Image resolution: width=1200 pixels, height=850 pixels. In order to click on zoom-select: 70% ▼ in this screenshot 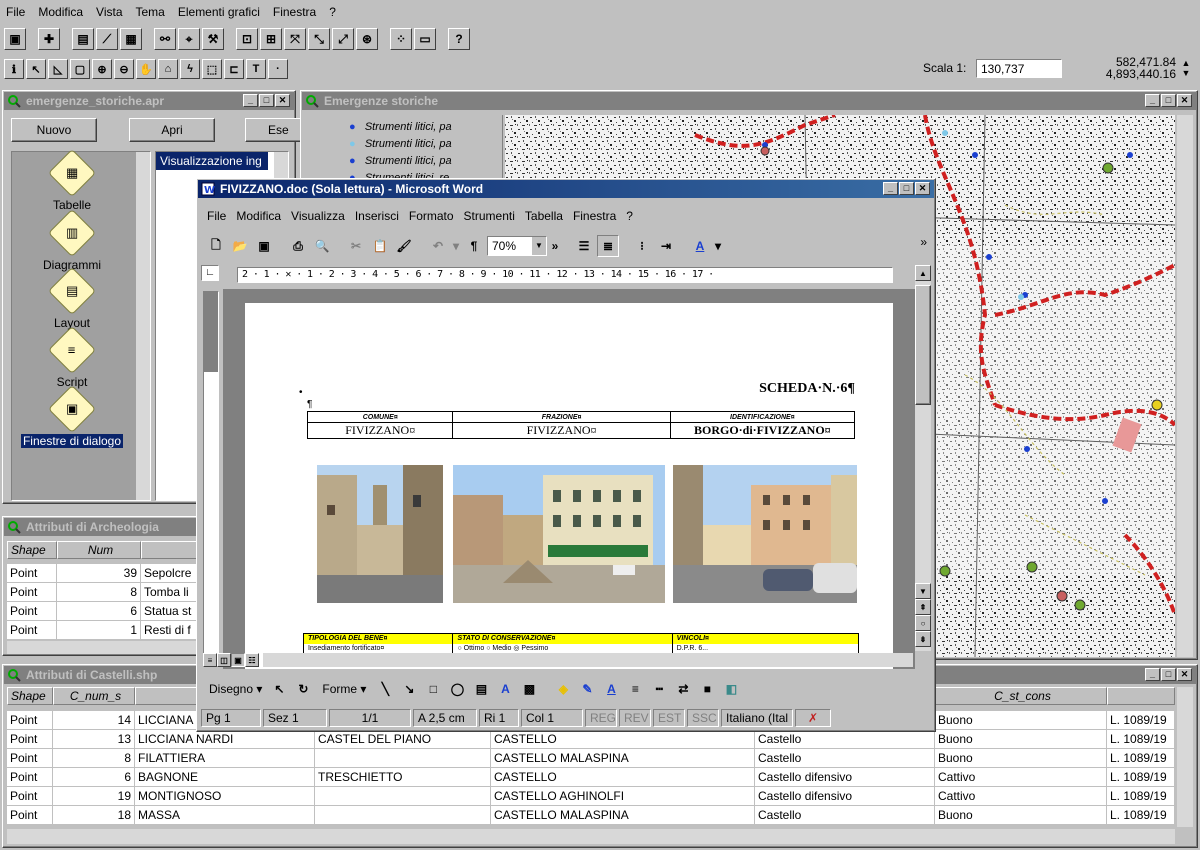, I will do `click(517, 246)`.